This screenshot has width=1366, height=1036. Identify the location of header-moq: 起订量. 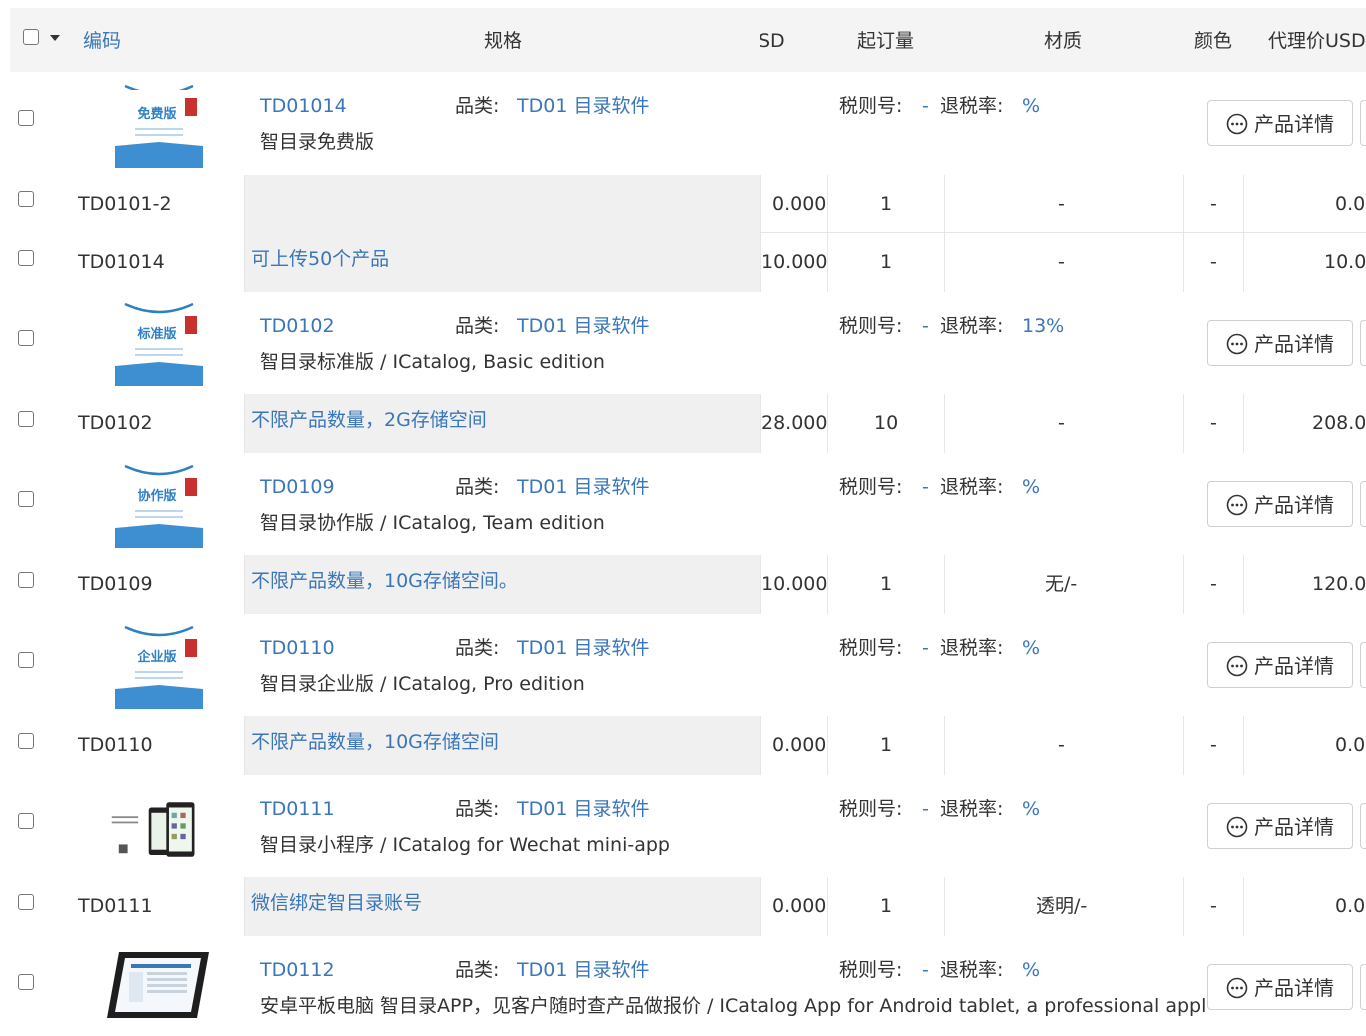
(886, 41).